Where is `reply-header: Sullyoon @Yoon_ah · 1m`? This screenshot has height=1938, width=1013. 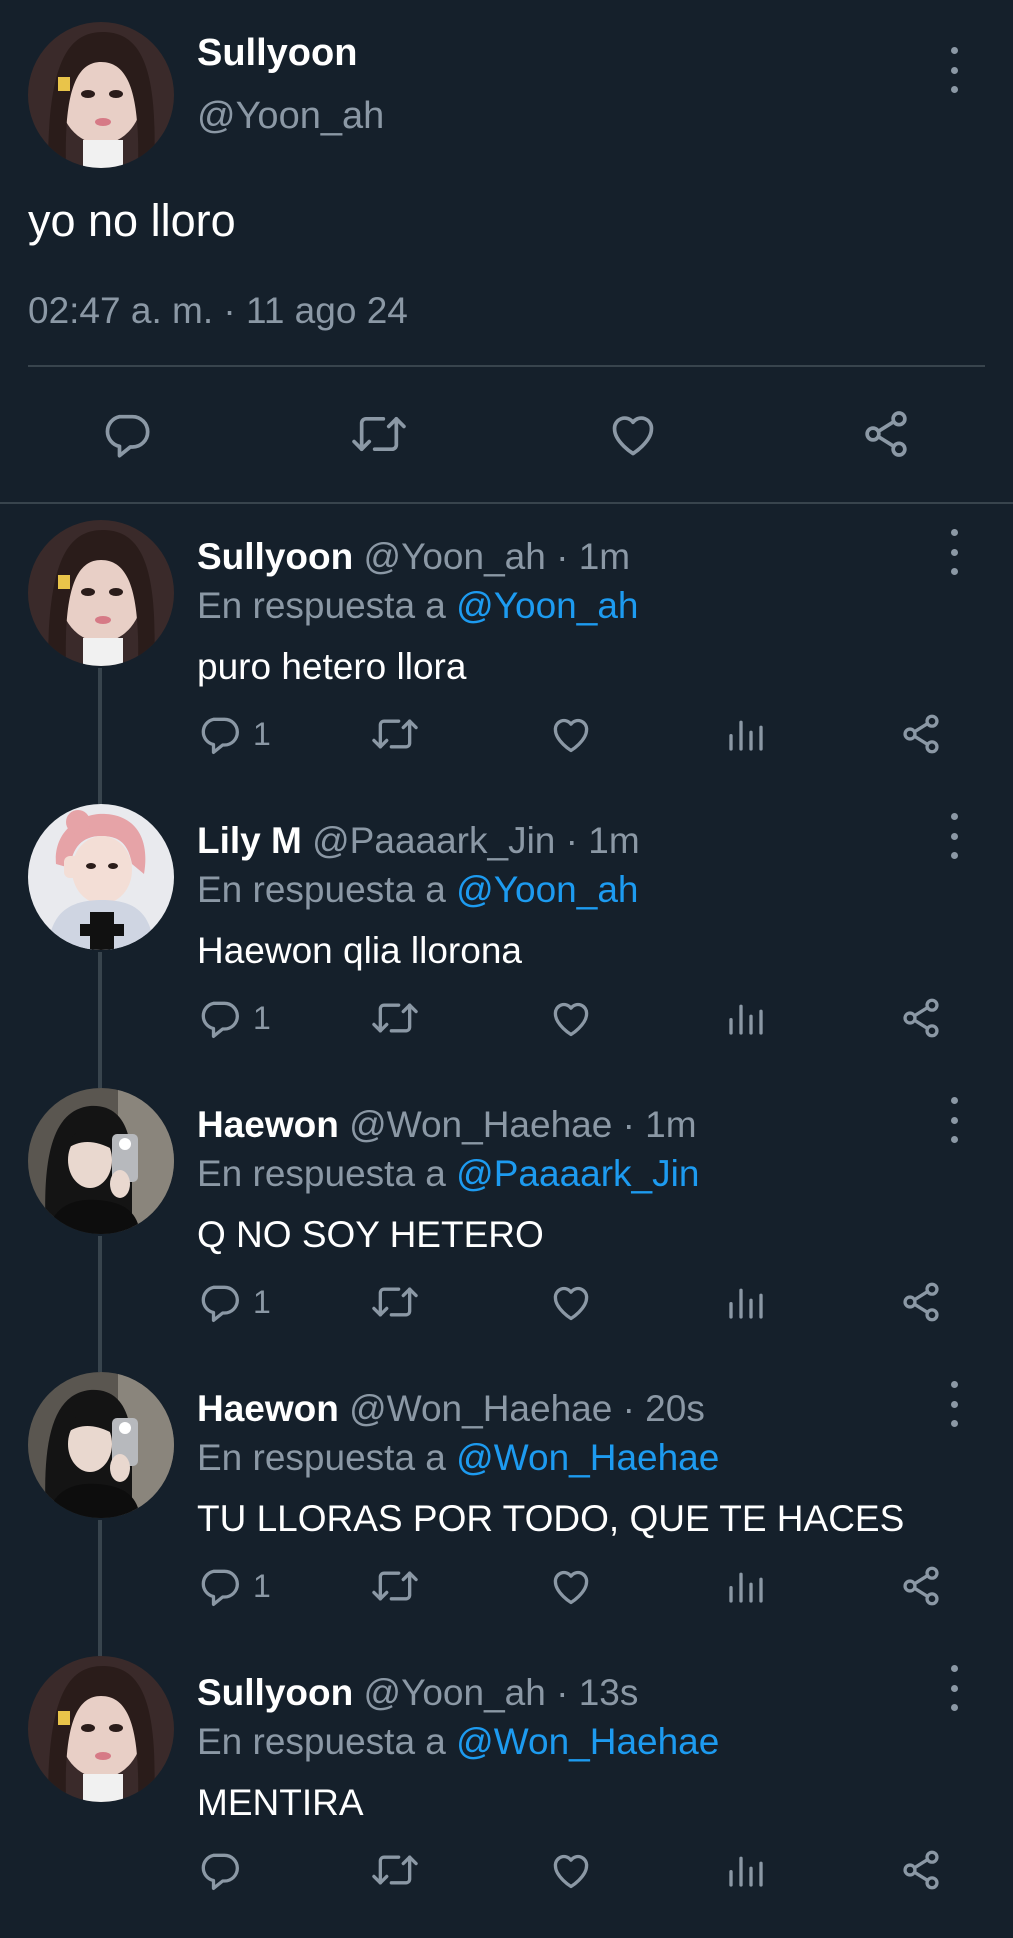
reply-header: Sullyoon @Yoon_ah · 1m is located at coordinates (413, 557).